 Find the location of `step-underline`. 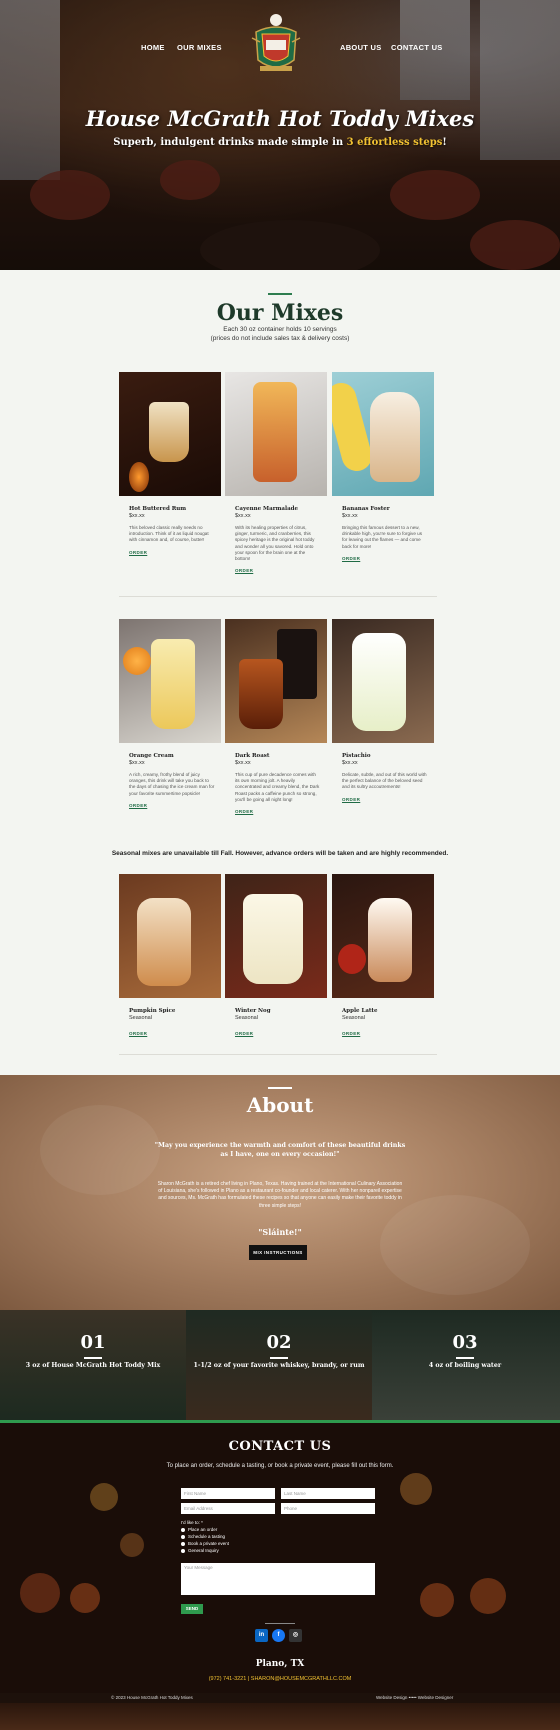

step-underline is located at coordinates (279, 1358).